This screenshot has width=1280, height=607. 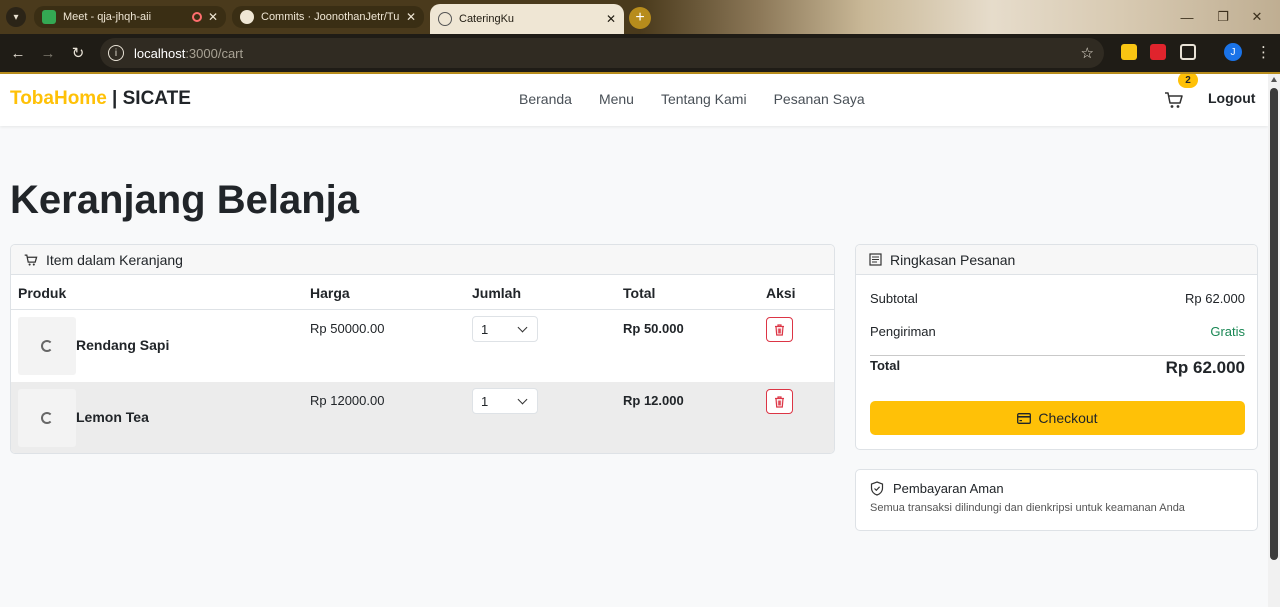 I want to click on cart-card-title: Item dalam Keranjang, so click(x=114, y=259).